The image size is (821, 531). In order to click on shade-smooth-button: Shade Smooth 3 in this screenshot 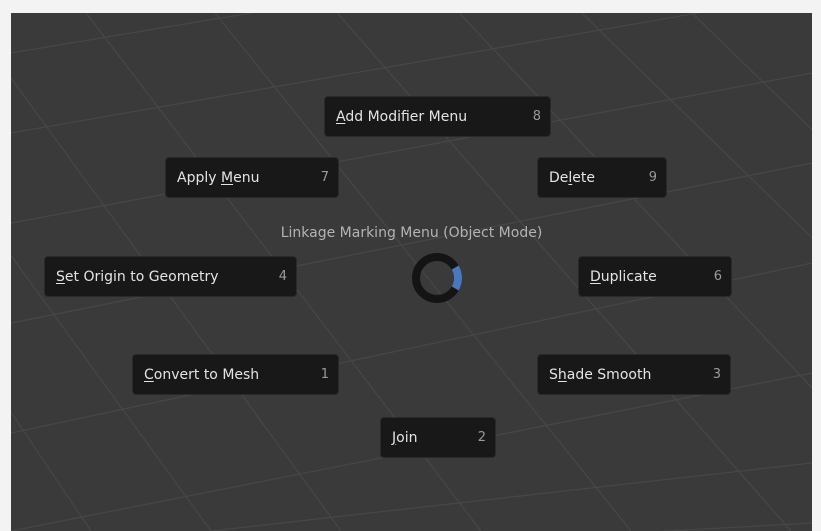, I will do `click(634, 374)`.